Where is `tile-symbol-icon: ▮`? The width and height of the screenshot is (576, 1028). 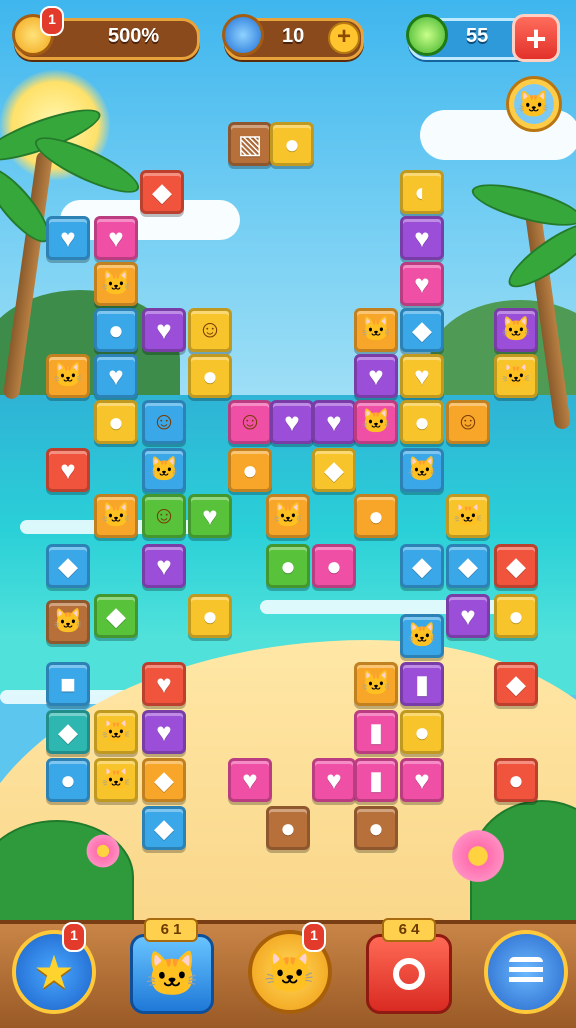 tile-symbol-icon: ▮ is located at coordinates (376, 732).